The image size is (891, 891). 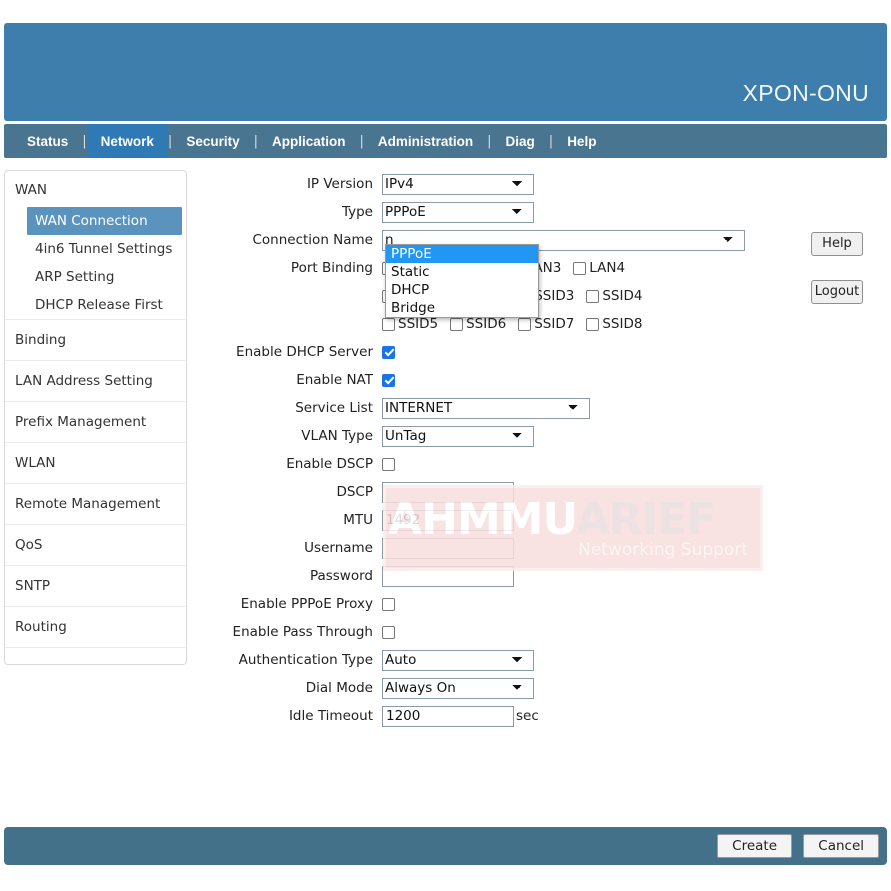 I want to click on dial-mode-select: Always On, so click(x=458, y=688).